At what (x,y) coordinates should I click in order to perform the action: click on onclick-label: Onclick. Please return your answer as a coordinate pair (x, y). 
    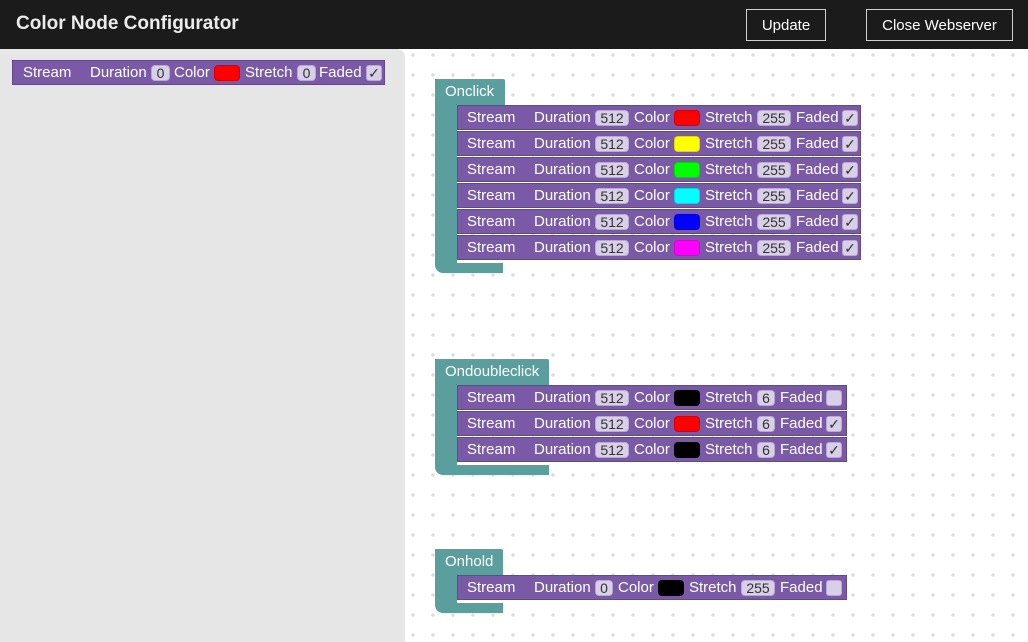
    Looking at the image, I should click on (470, 91).